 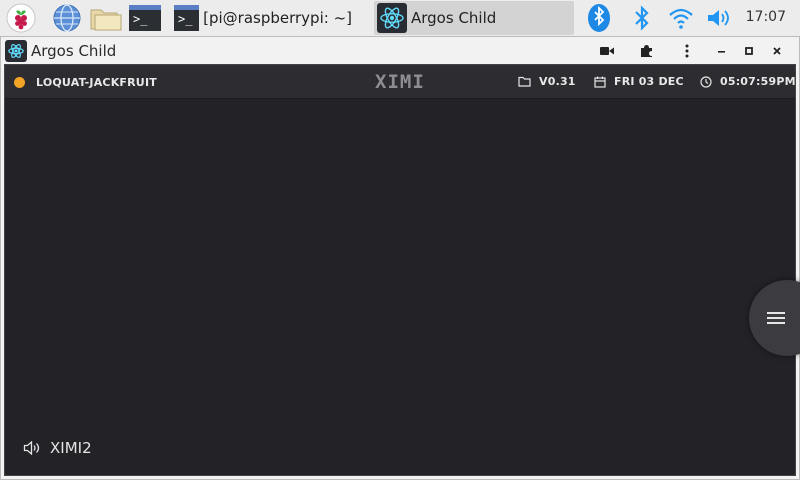 What do you see at coordinates (19, 82) in the screenshot?
I see `status-indicator` at bounding box center [19, 82].